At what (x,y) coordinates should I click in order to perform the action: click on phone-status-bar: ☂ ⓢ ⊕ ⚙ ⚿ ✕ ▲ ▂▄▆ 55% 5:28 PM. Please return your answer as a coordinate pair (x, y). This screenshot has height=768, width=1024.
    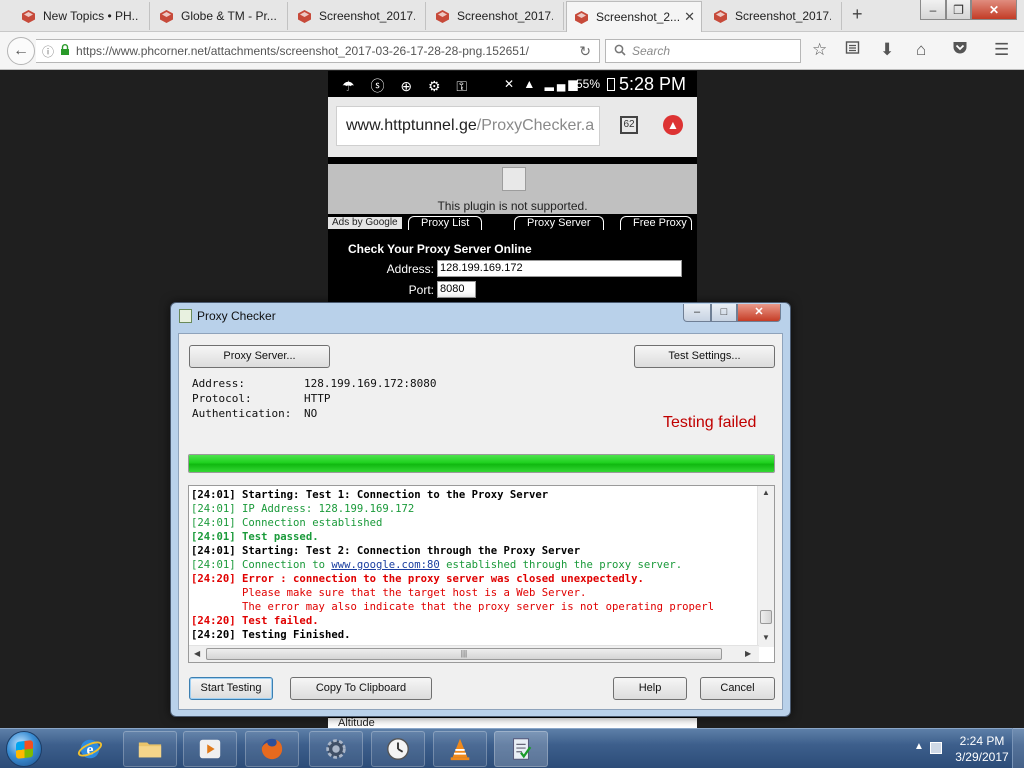
    Looking at the image, I should click on (512, 84).